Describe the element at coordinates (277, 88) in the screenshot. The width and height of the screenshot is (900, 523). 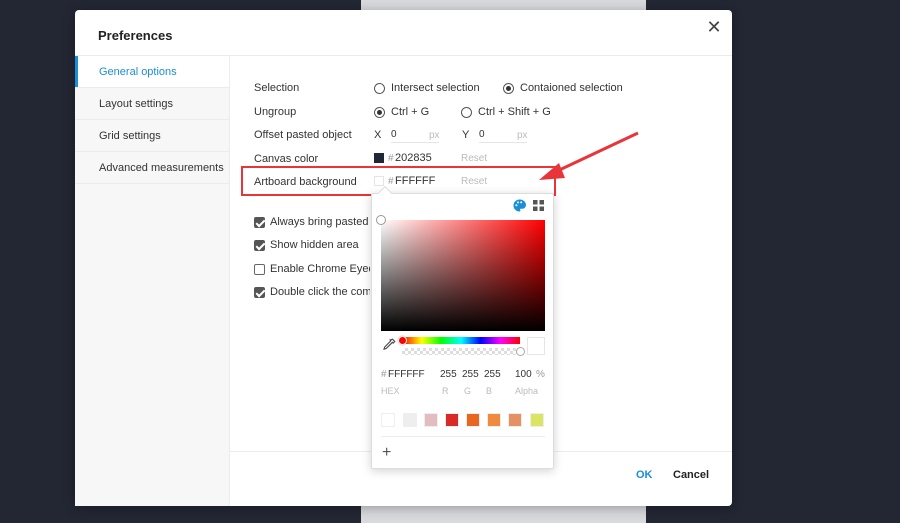
I see `selection-label: Selection` at that location.